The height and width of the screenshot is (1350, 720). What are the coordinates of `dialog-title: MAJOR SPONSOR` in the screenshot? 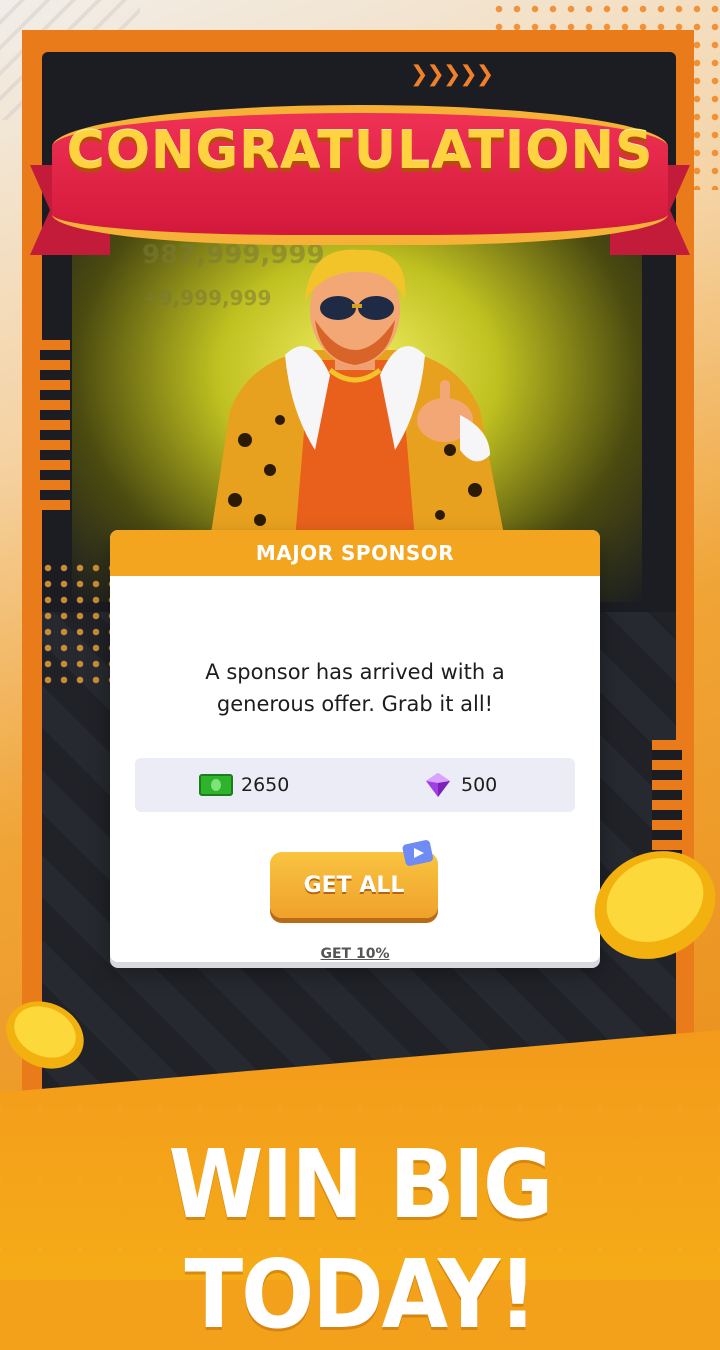 It's located at (355, 553).